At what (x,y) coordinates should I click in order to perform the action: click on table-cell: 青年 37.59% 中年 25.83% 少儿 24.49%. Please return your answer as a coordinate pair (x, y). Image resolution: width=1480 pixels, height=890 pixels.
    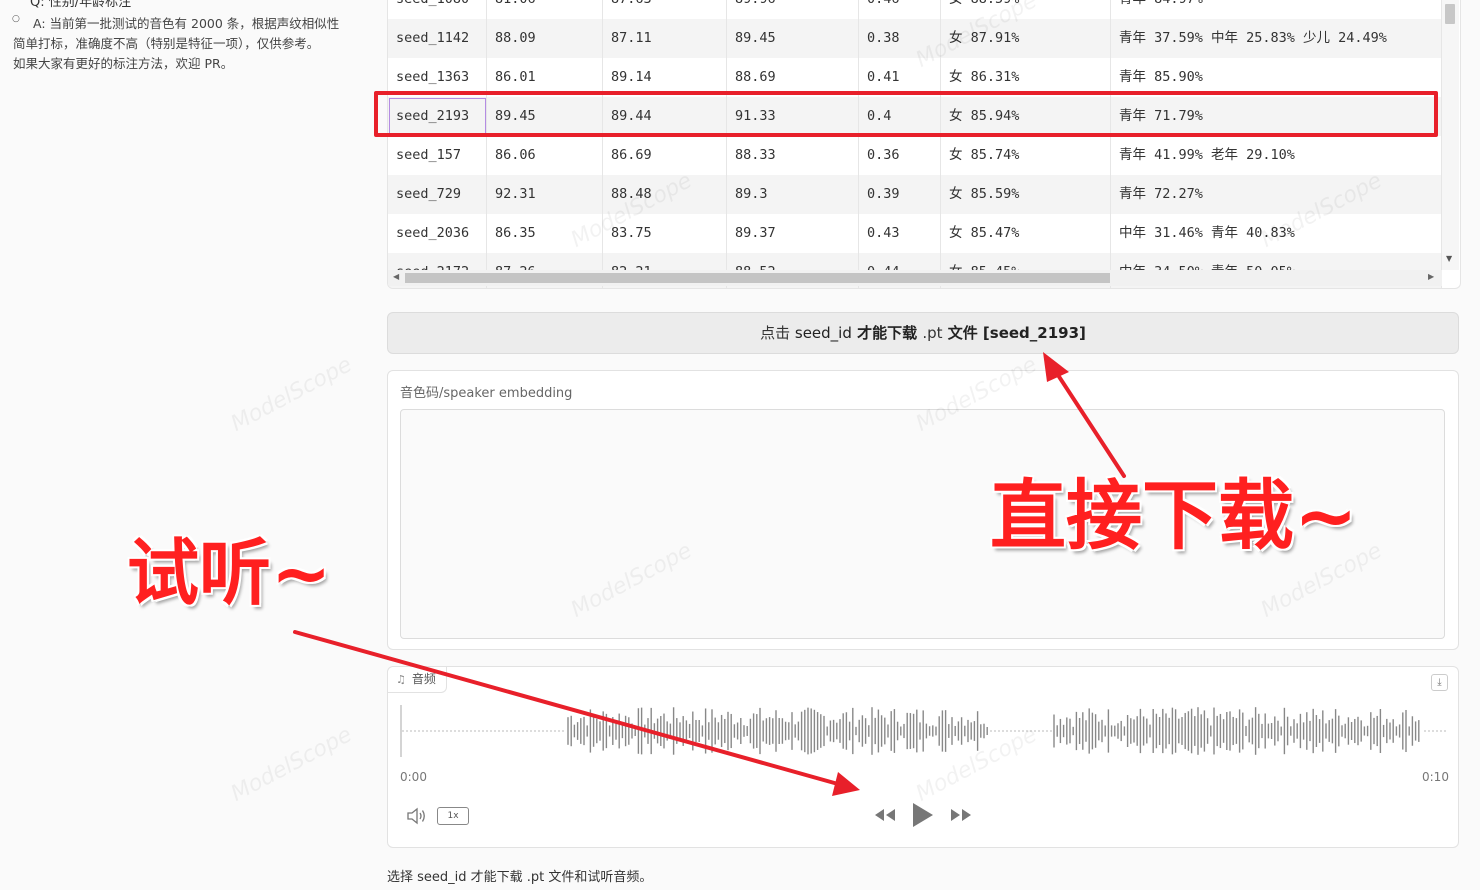
    Looking at the image, I should click on (1276, 38).